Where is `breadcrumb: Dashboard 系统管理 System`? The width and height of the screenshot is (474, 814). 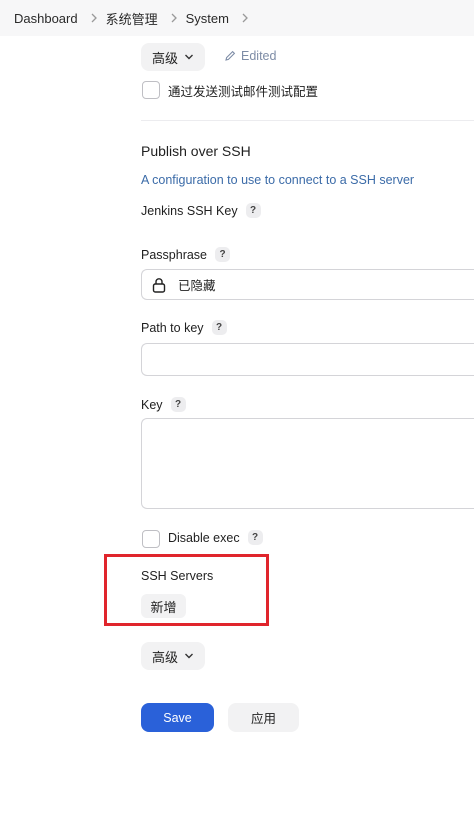 breadcrumb: Dashboard 系统管理 System is located at coordinates (237, 18).